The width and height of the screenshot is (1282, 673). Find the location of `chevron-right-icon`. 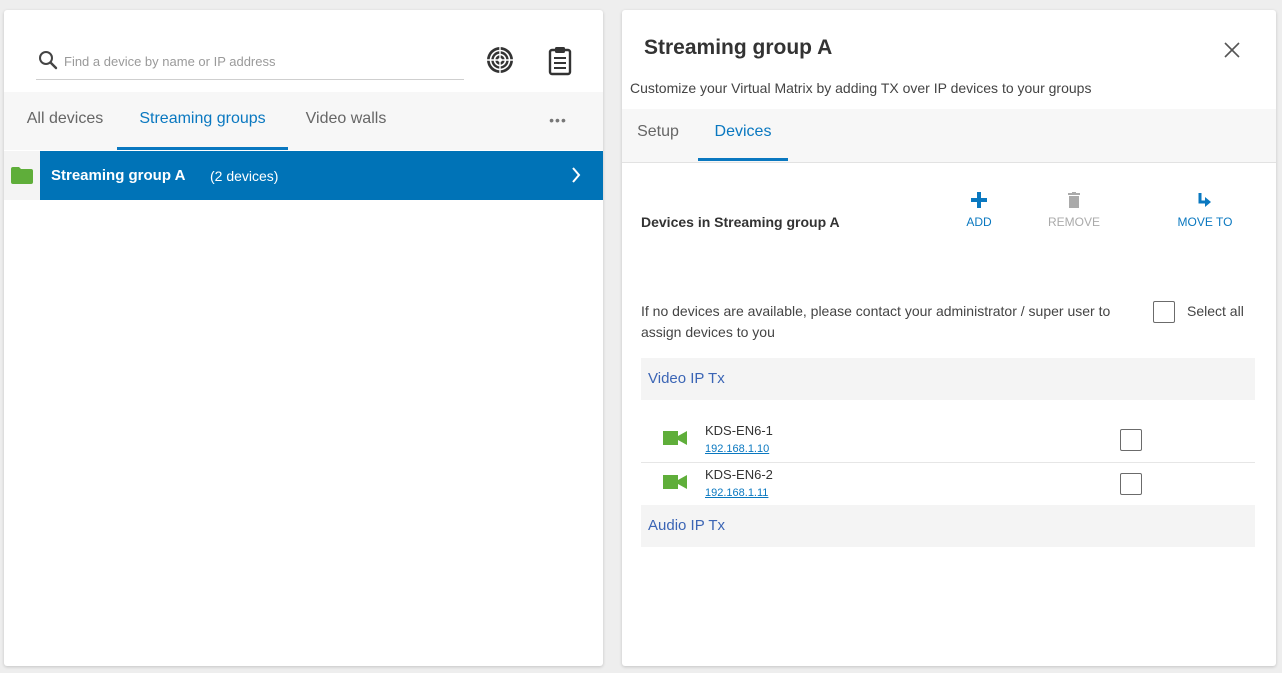

chevron-right-icon is located at coordinates (576, 175).